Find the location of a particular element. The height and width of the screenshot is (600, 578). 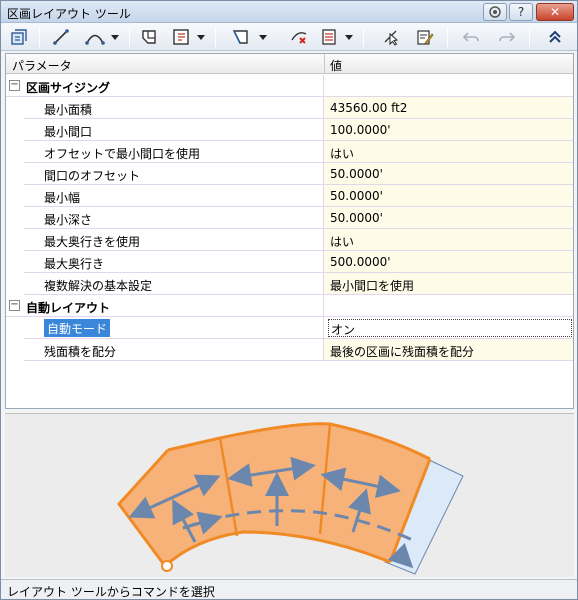

property-row: 残面積を配分 最後の区画に残面積を配分 is located at coordinates (289, 350).